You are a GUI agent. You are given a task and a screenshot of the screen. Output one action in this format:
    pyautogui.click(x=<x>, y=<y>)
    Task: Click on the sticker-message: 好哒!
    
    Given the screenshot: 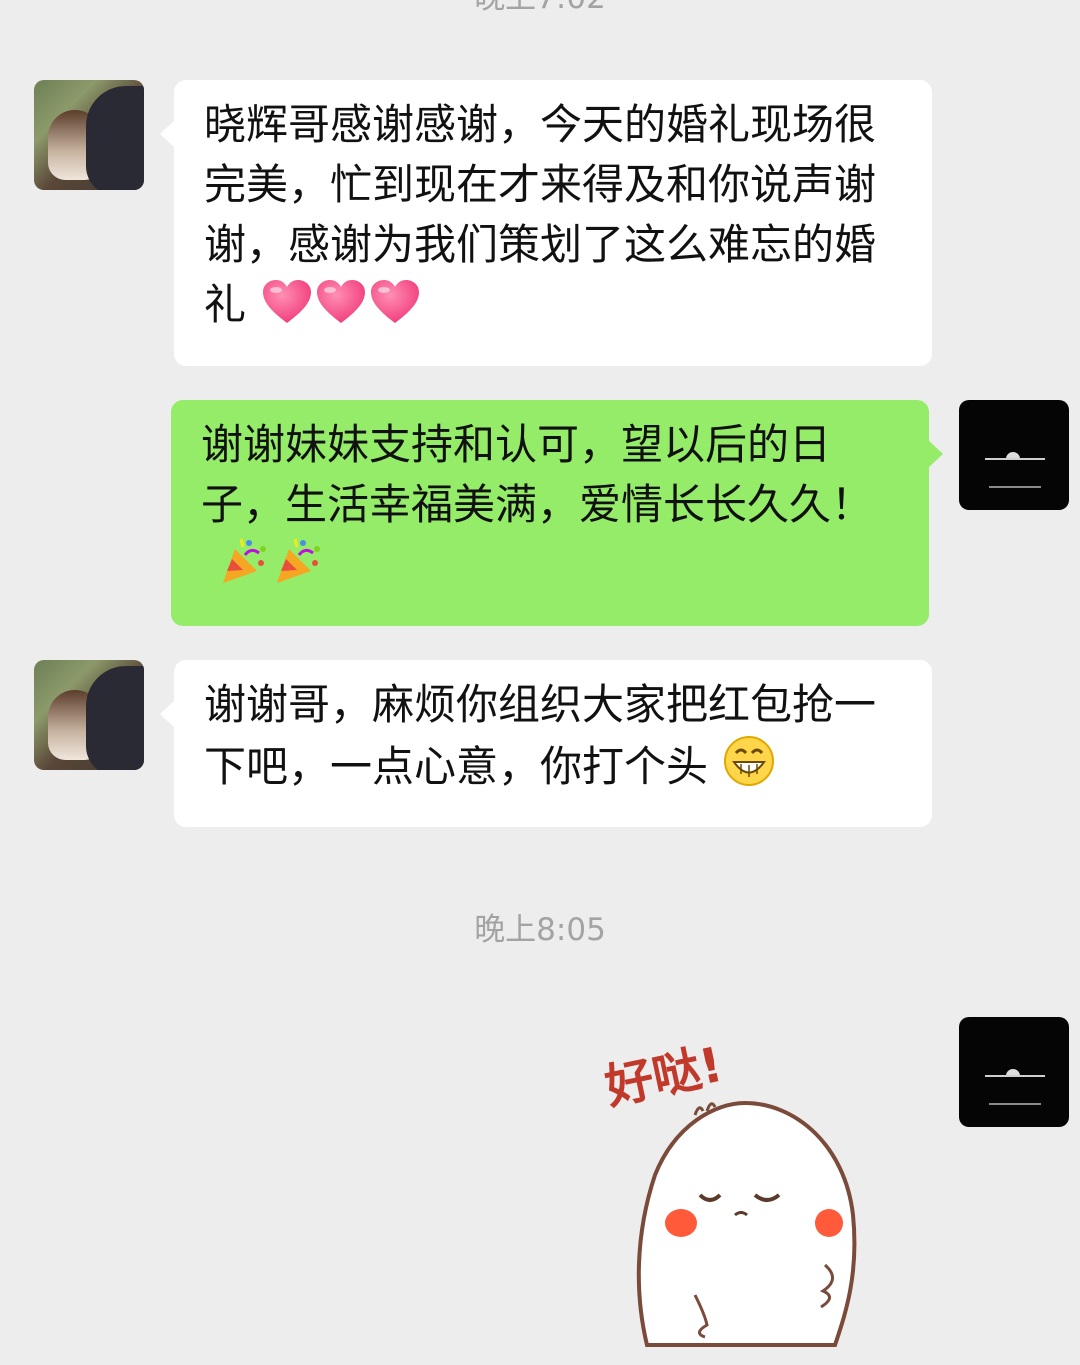 What is the action you would take?
    pyautogui.click(x=740, y=1187)
    